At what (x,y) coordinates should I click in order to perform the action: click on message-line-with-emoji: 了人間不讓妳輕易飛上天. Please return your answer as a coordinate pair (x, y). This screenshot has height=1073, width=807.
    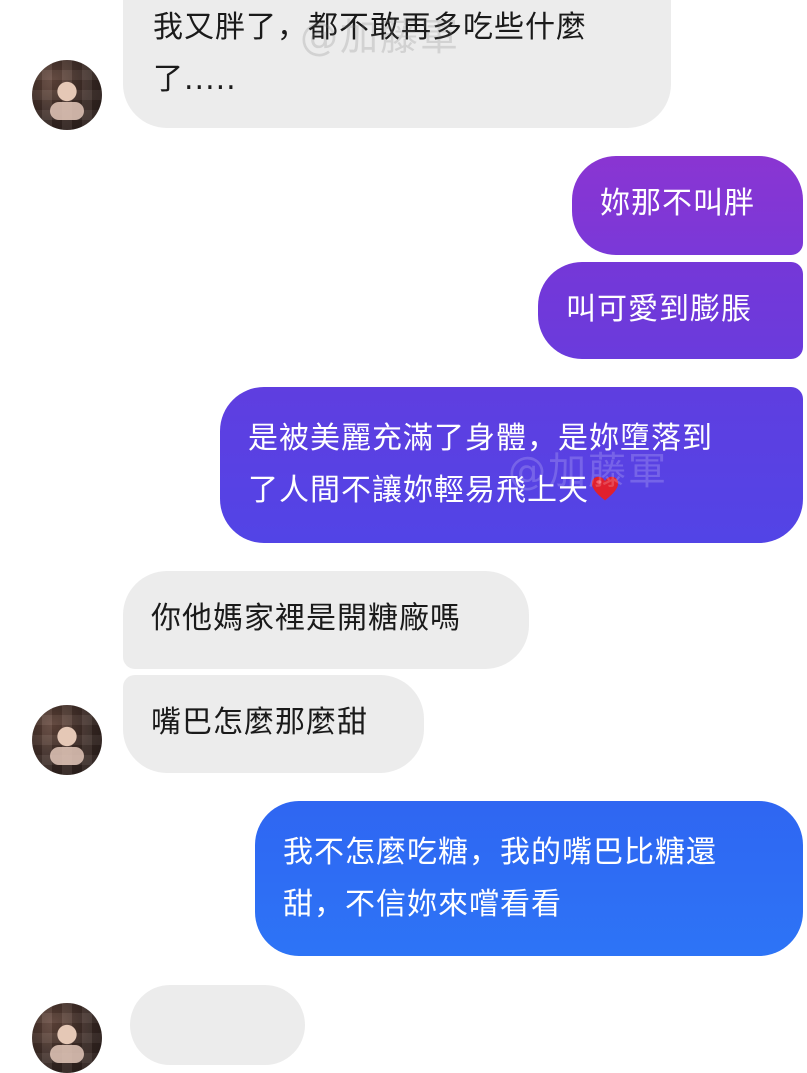
    Looking at the image, I should click on (511, 491).